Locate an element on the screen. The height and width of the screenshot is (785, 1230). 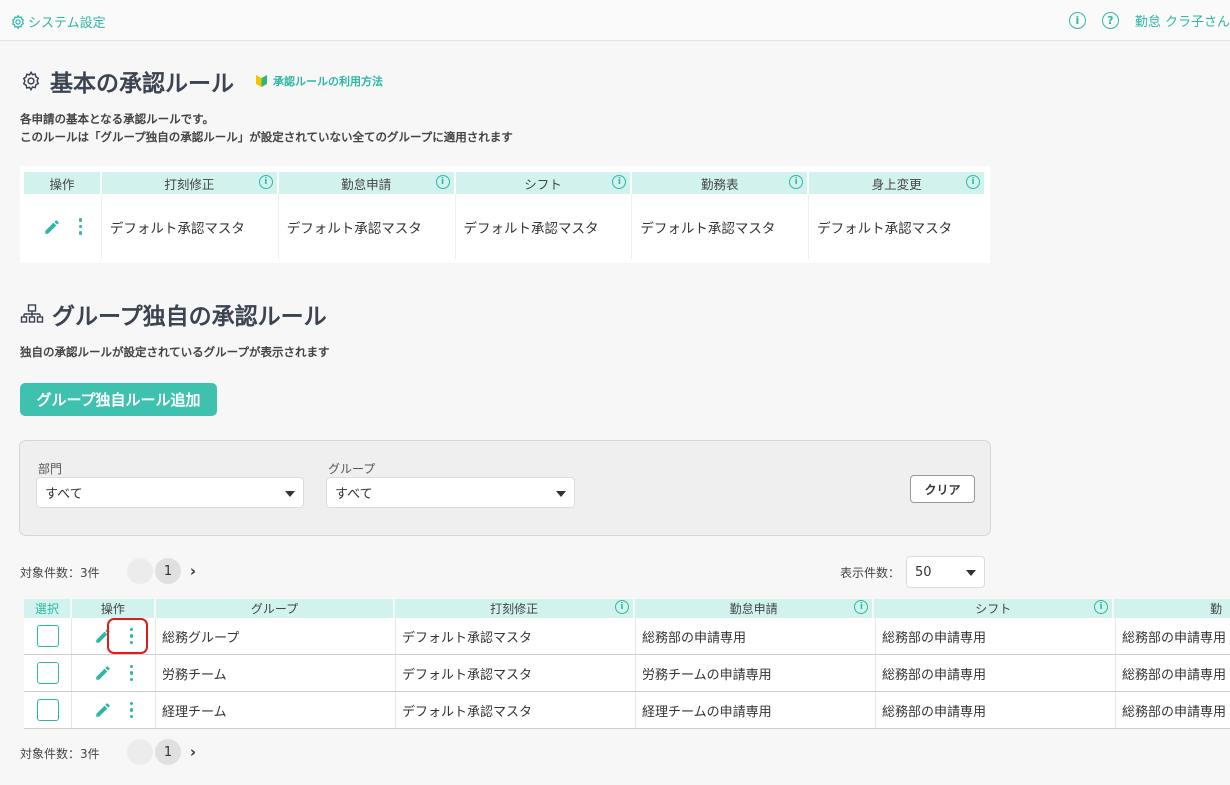
filter-panel: 部門 すべて グループ すべて クリア is located at coordinates (505, 488).